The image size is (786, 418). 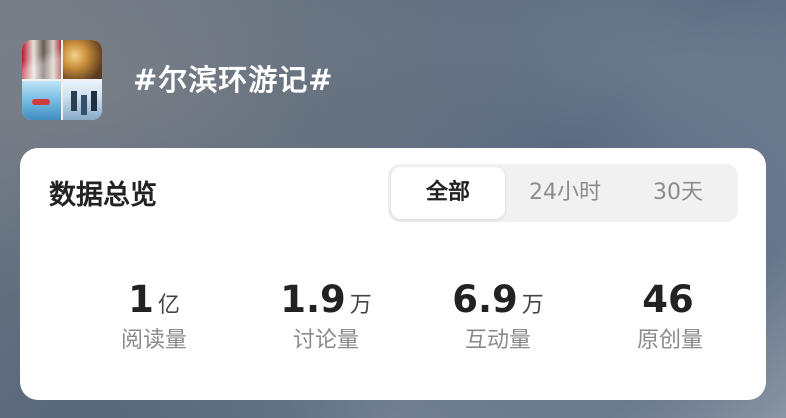 I want to click on tab-30-days: 30天, so click(x=678, y=193).